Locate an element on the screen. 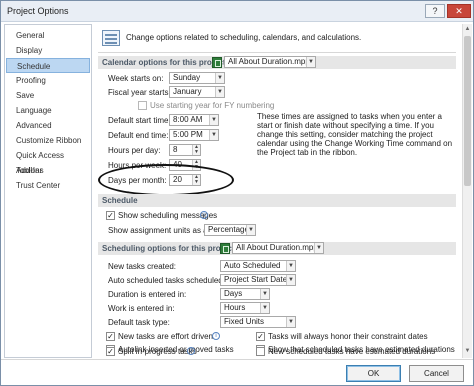 Image resolution: width=474 pixels, height=386 pixels. sidebar-item-proofing: Proofing is located at coordinates (48, 80).